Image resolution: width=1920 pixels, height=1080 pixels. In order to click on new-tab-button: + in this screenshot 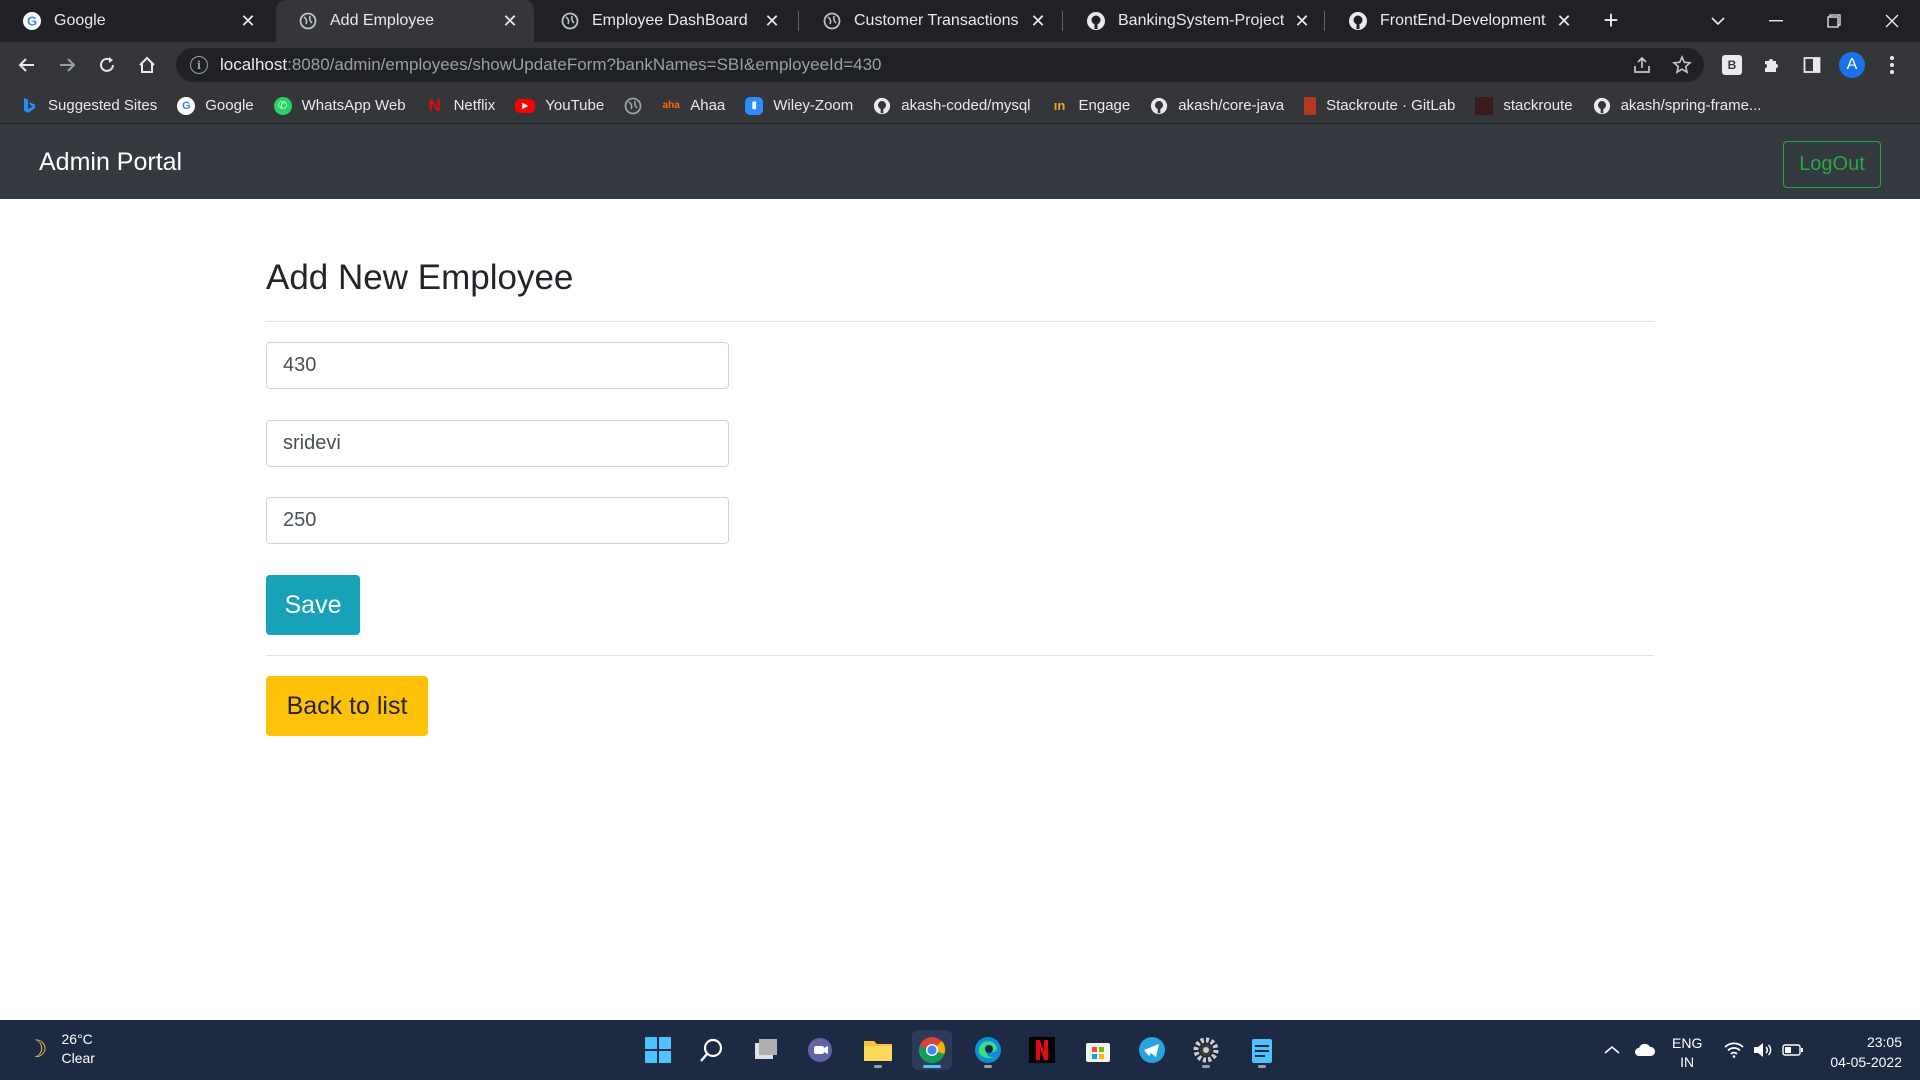, I will do `click(1611, 20)`.